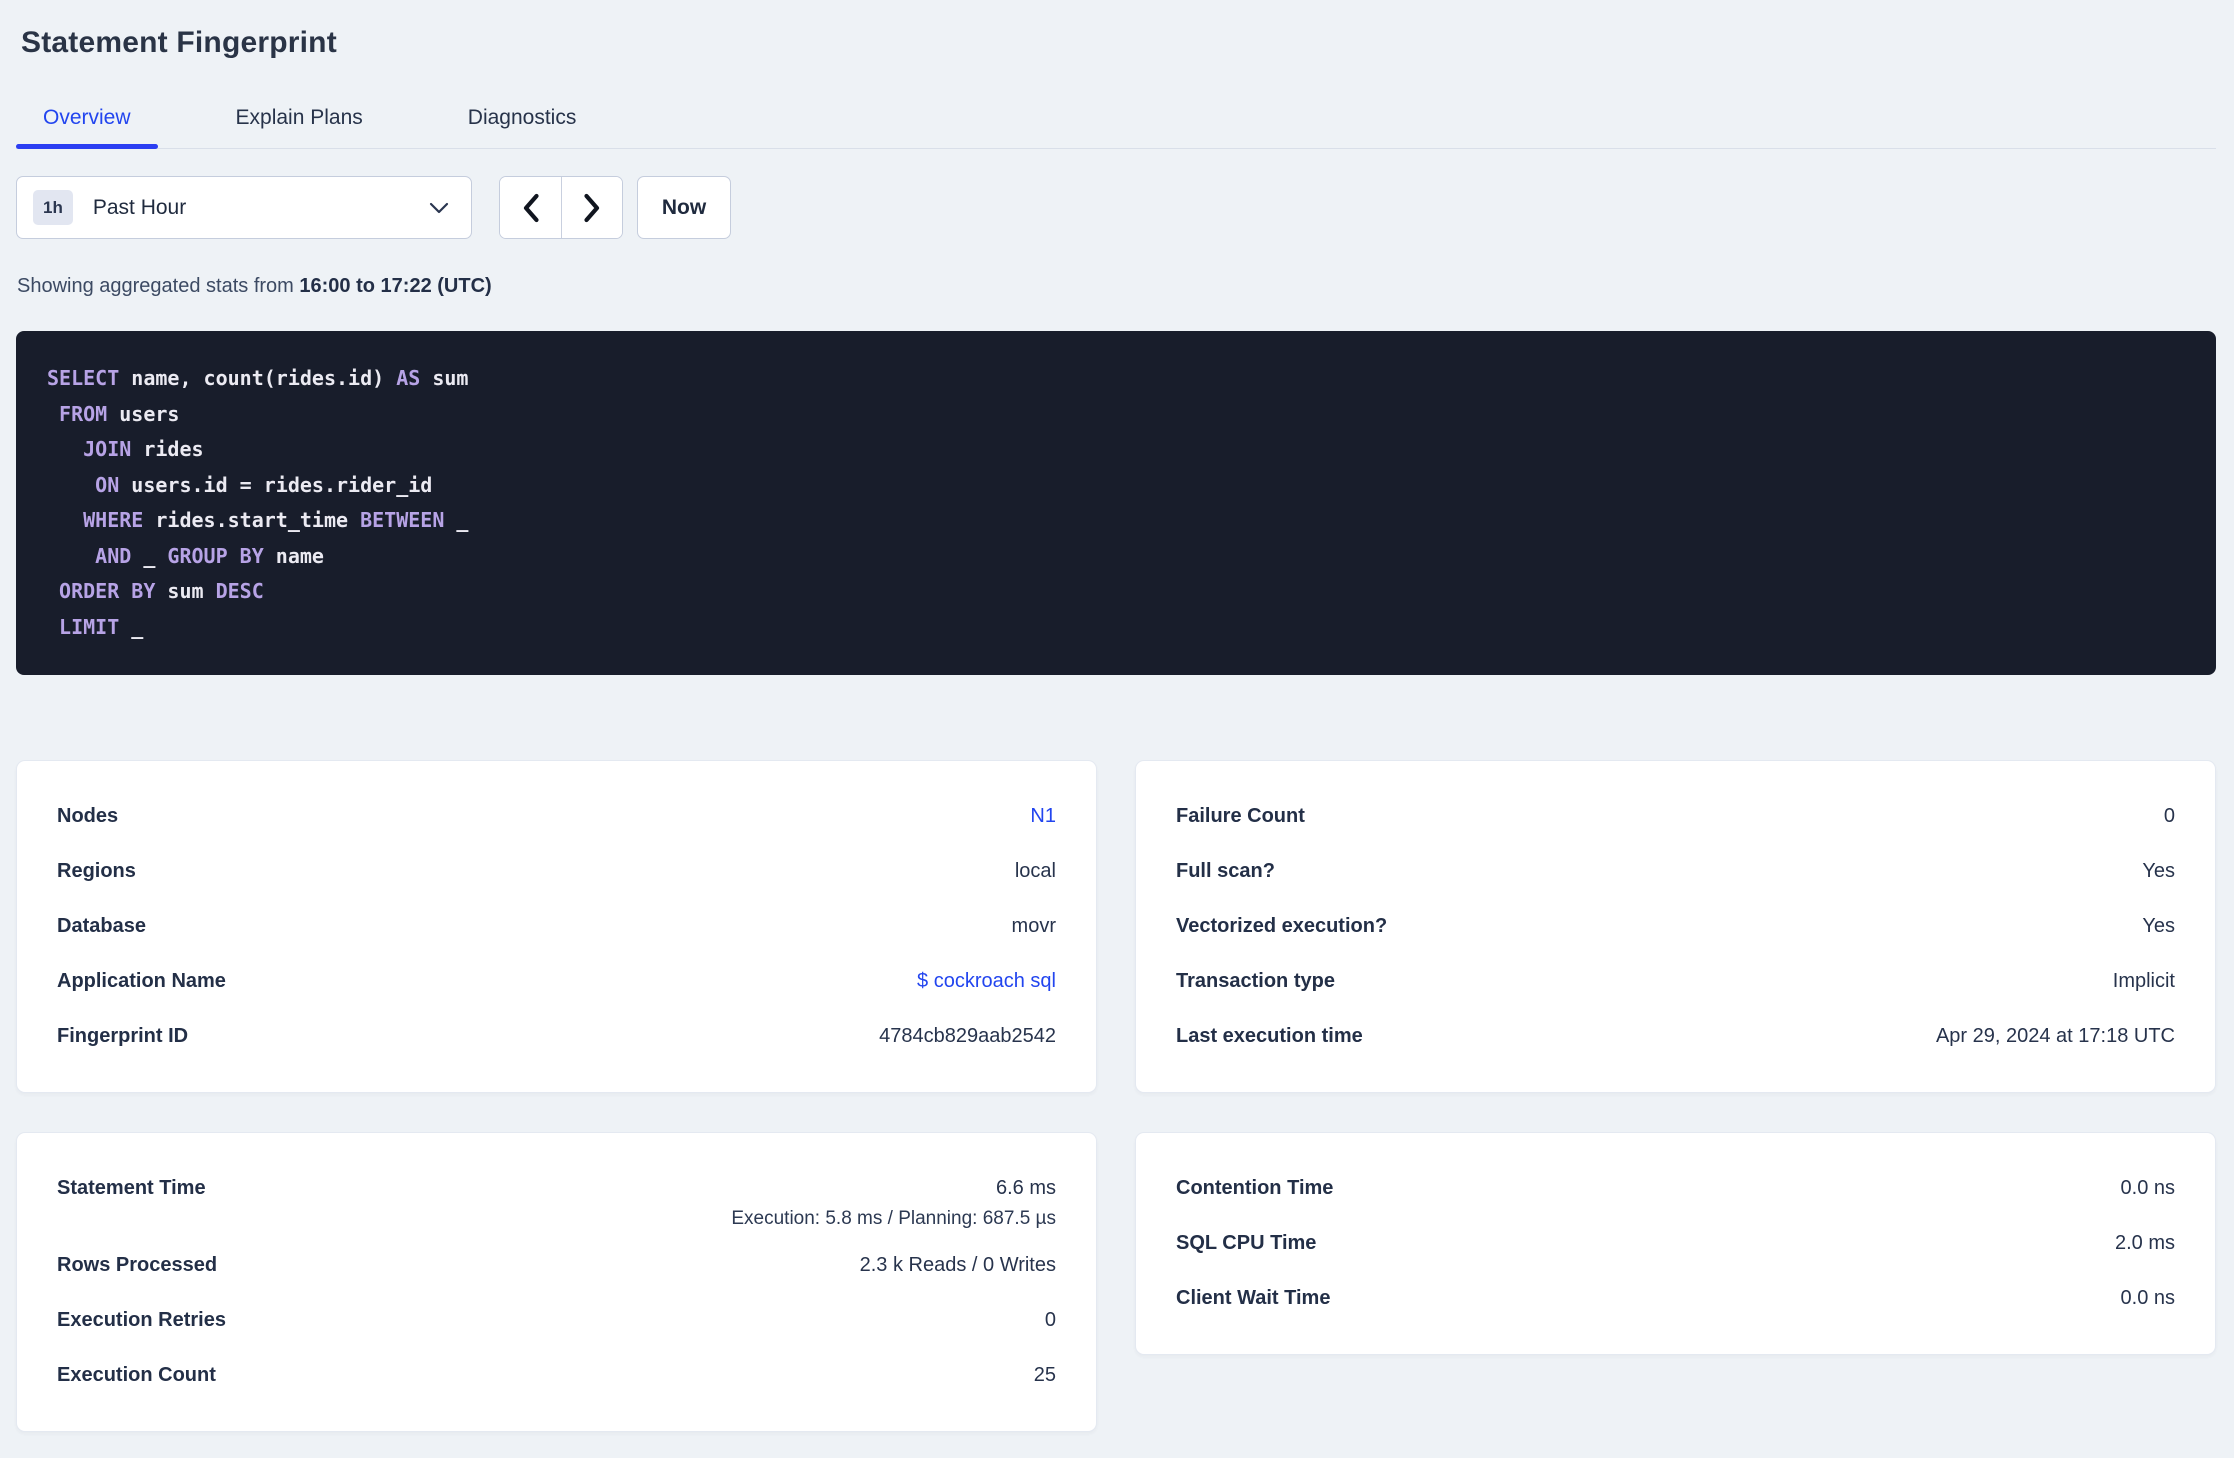 The height and width of the screenshot is (1458, 2234). I want to click on sql-text: users.id = rides.rider_id, so click(276, 484).